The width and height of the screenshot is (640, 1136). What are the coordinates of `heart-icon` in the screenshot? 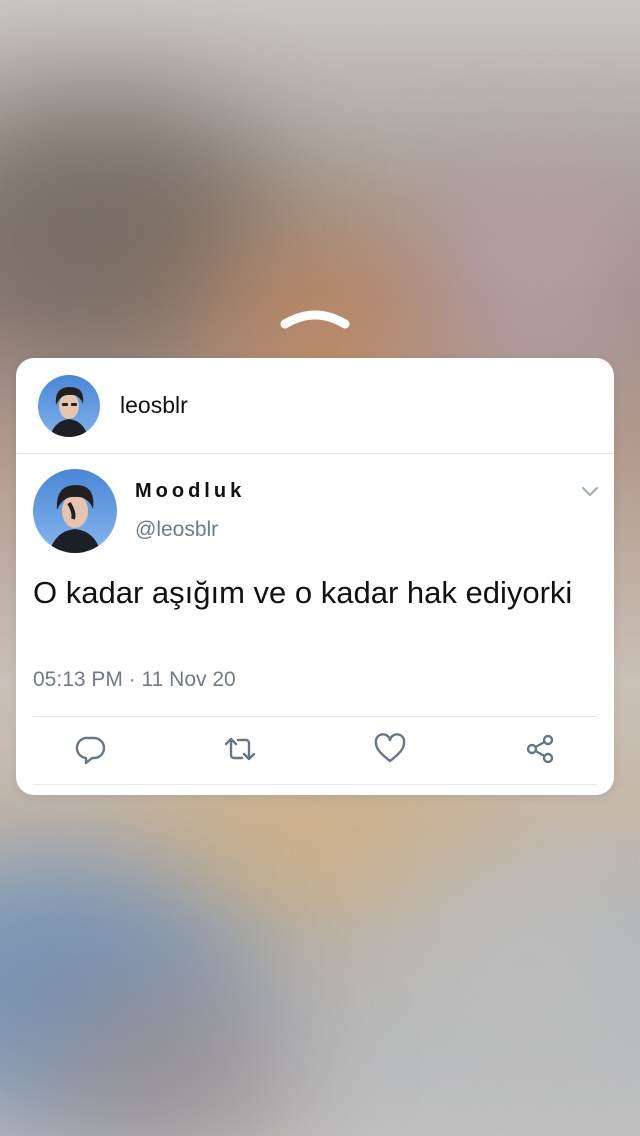 It's located at (390, 748).